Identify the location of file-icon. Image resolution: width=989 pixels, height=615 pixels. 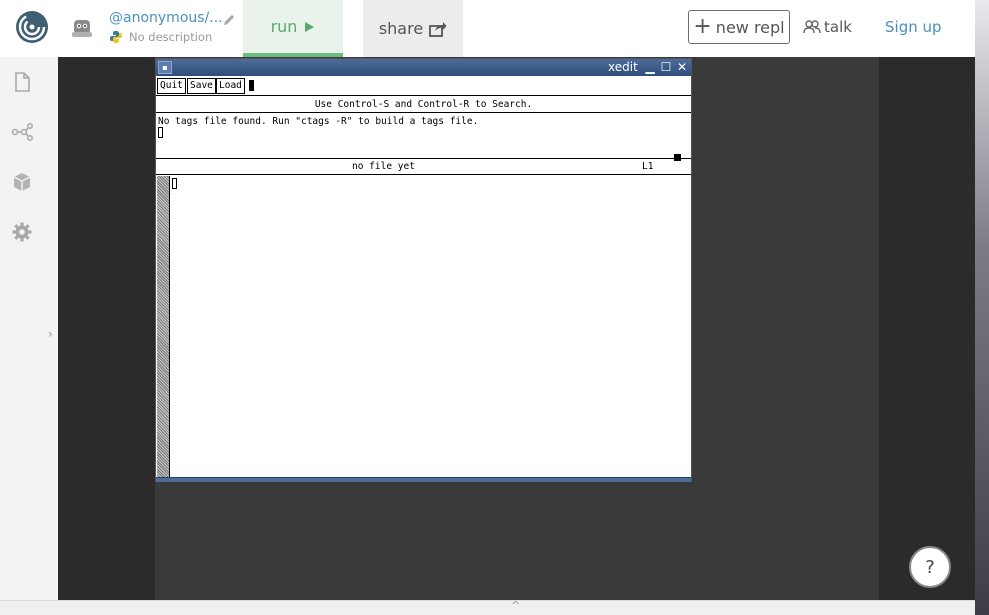
(22, 82).